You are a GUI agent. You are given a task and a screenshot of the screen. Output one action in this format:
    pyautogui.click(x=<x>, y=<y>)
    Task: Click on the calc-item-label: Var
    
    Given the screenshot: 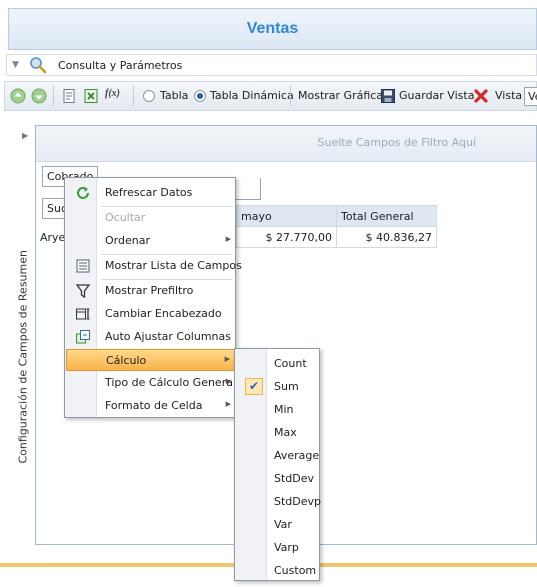 What is the action you would take?
    pyautogui.click(x=283, y=524)
    